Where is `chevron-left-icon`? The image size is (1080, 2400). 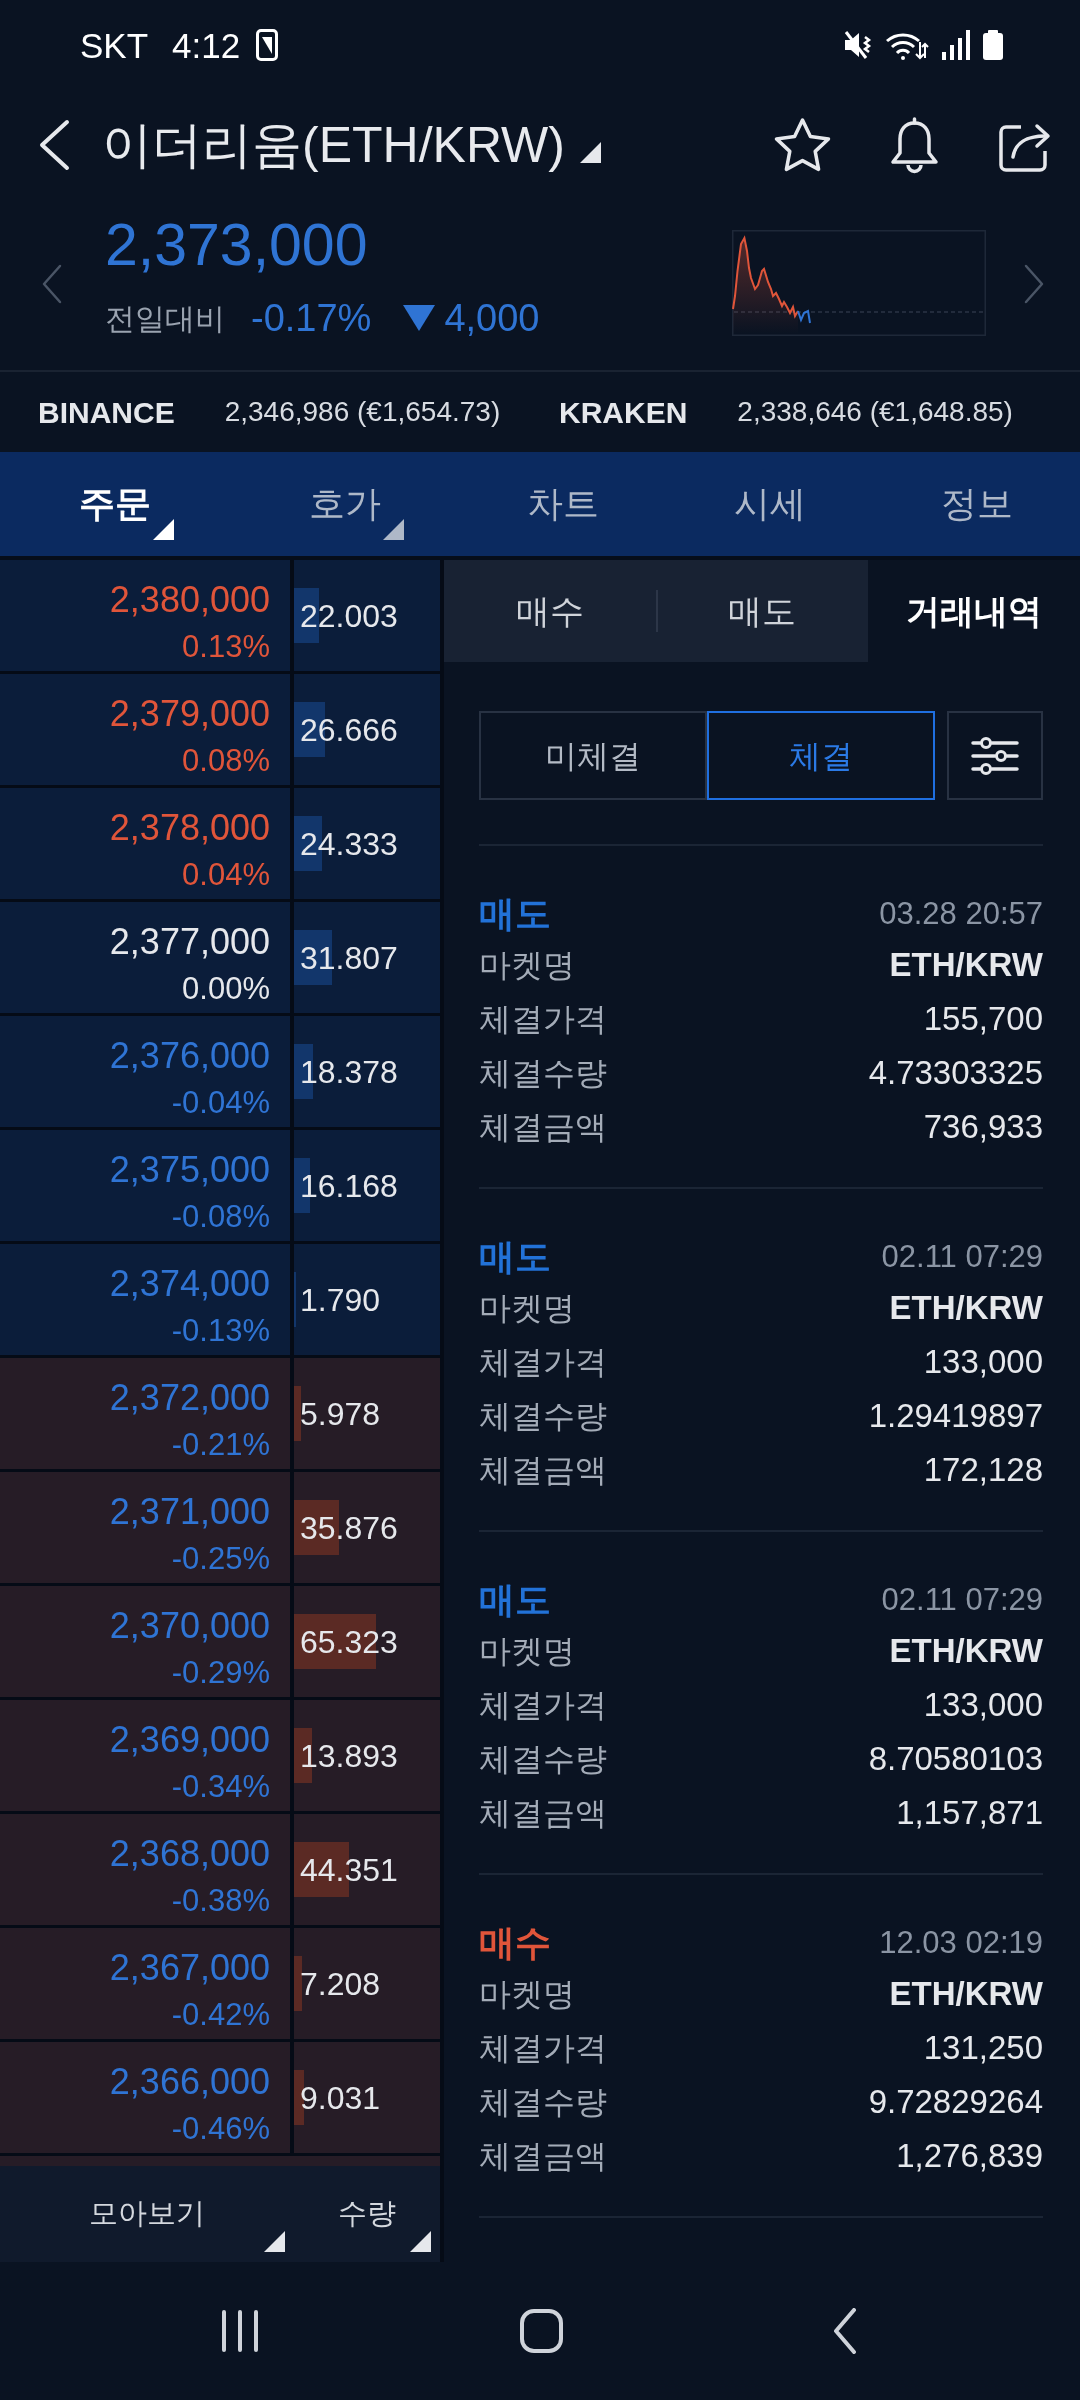 chevron-left-icon is located at coordinates (52, 284).